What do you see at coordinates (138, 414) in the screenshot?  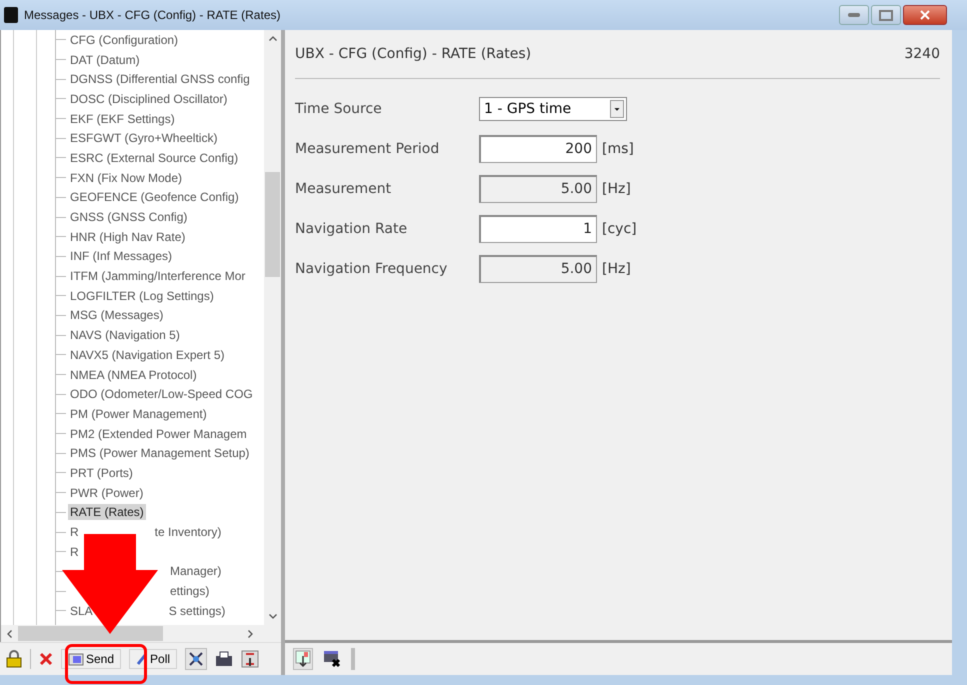 I see `tree-item: PM (Power Management)` at bounding box center [138, 414].